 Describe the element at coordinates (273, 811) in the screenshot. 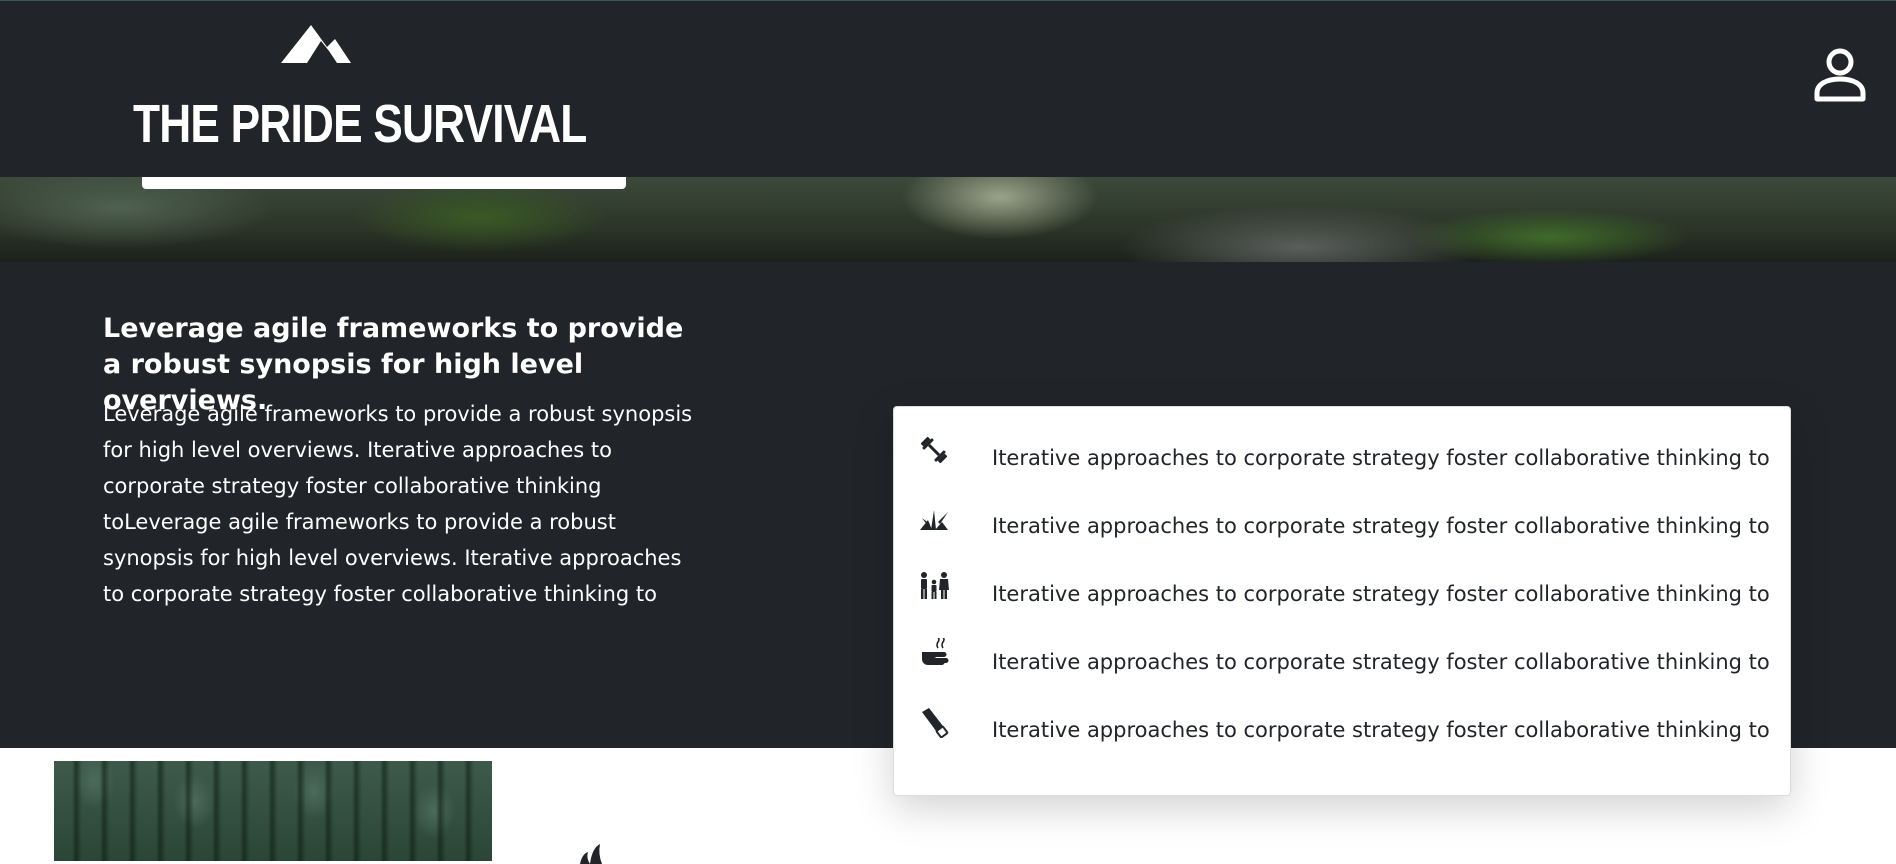

I see `forest-image` at that location.